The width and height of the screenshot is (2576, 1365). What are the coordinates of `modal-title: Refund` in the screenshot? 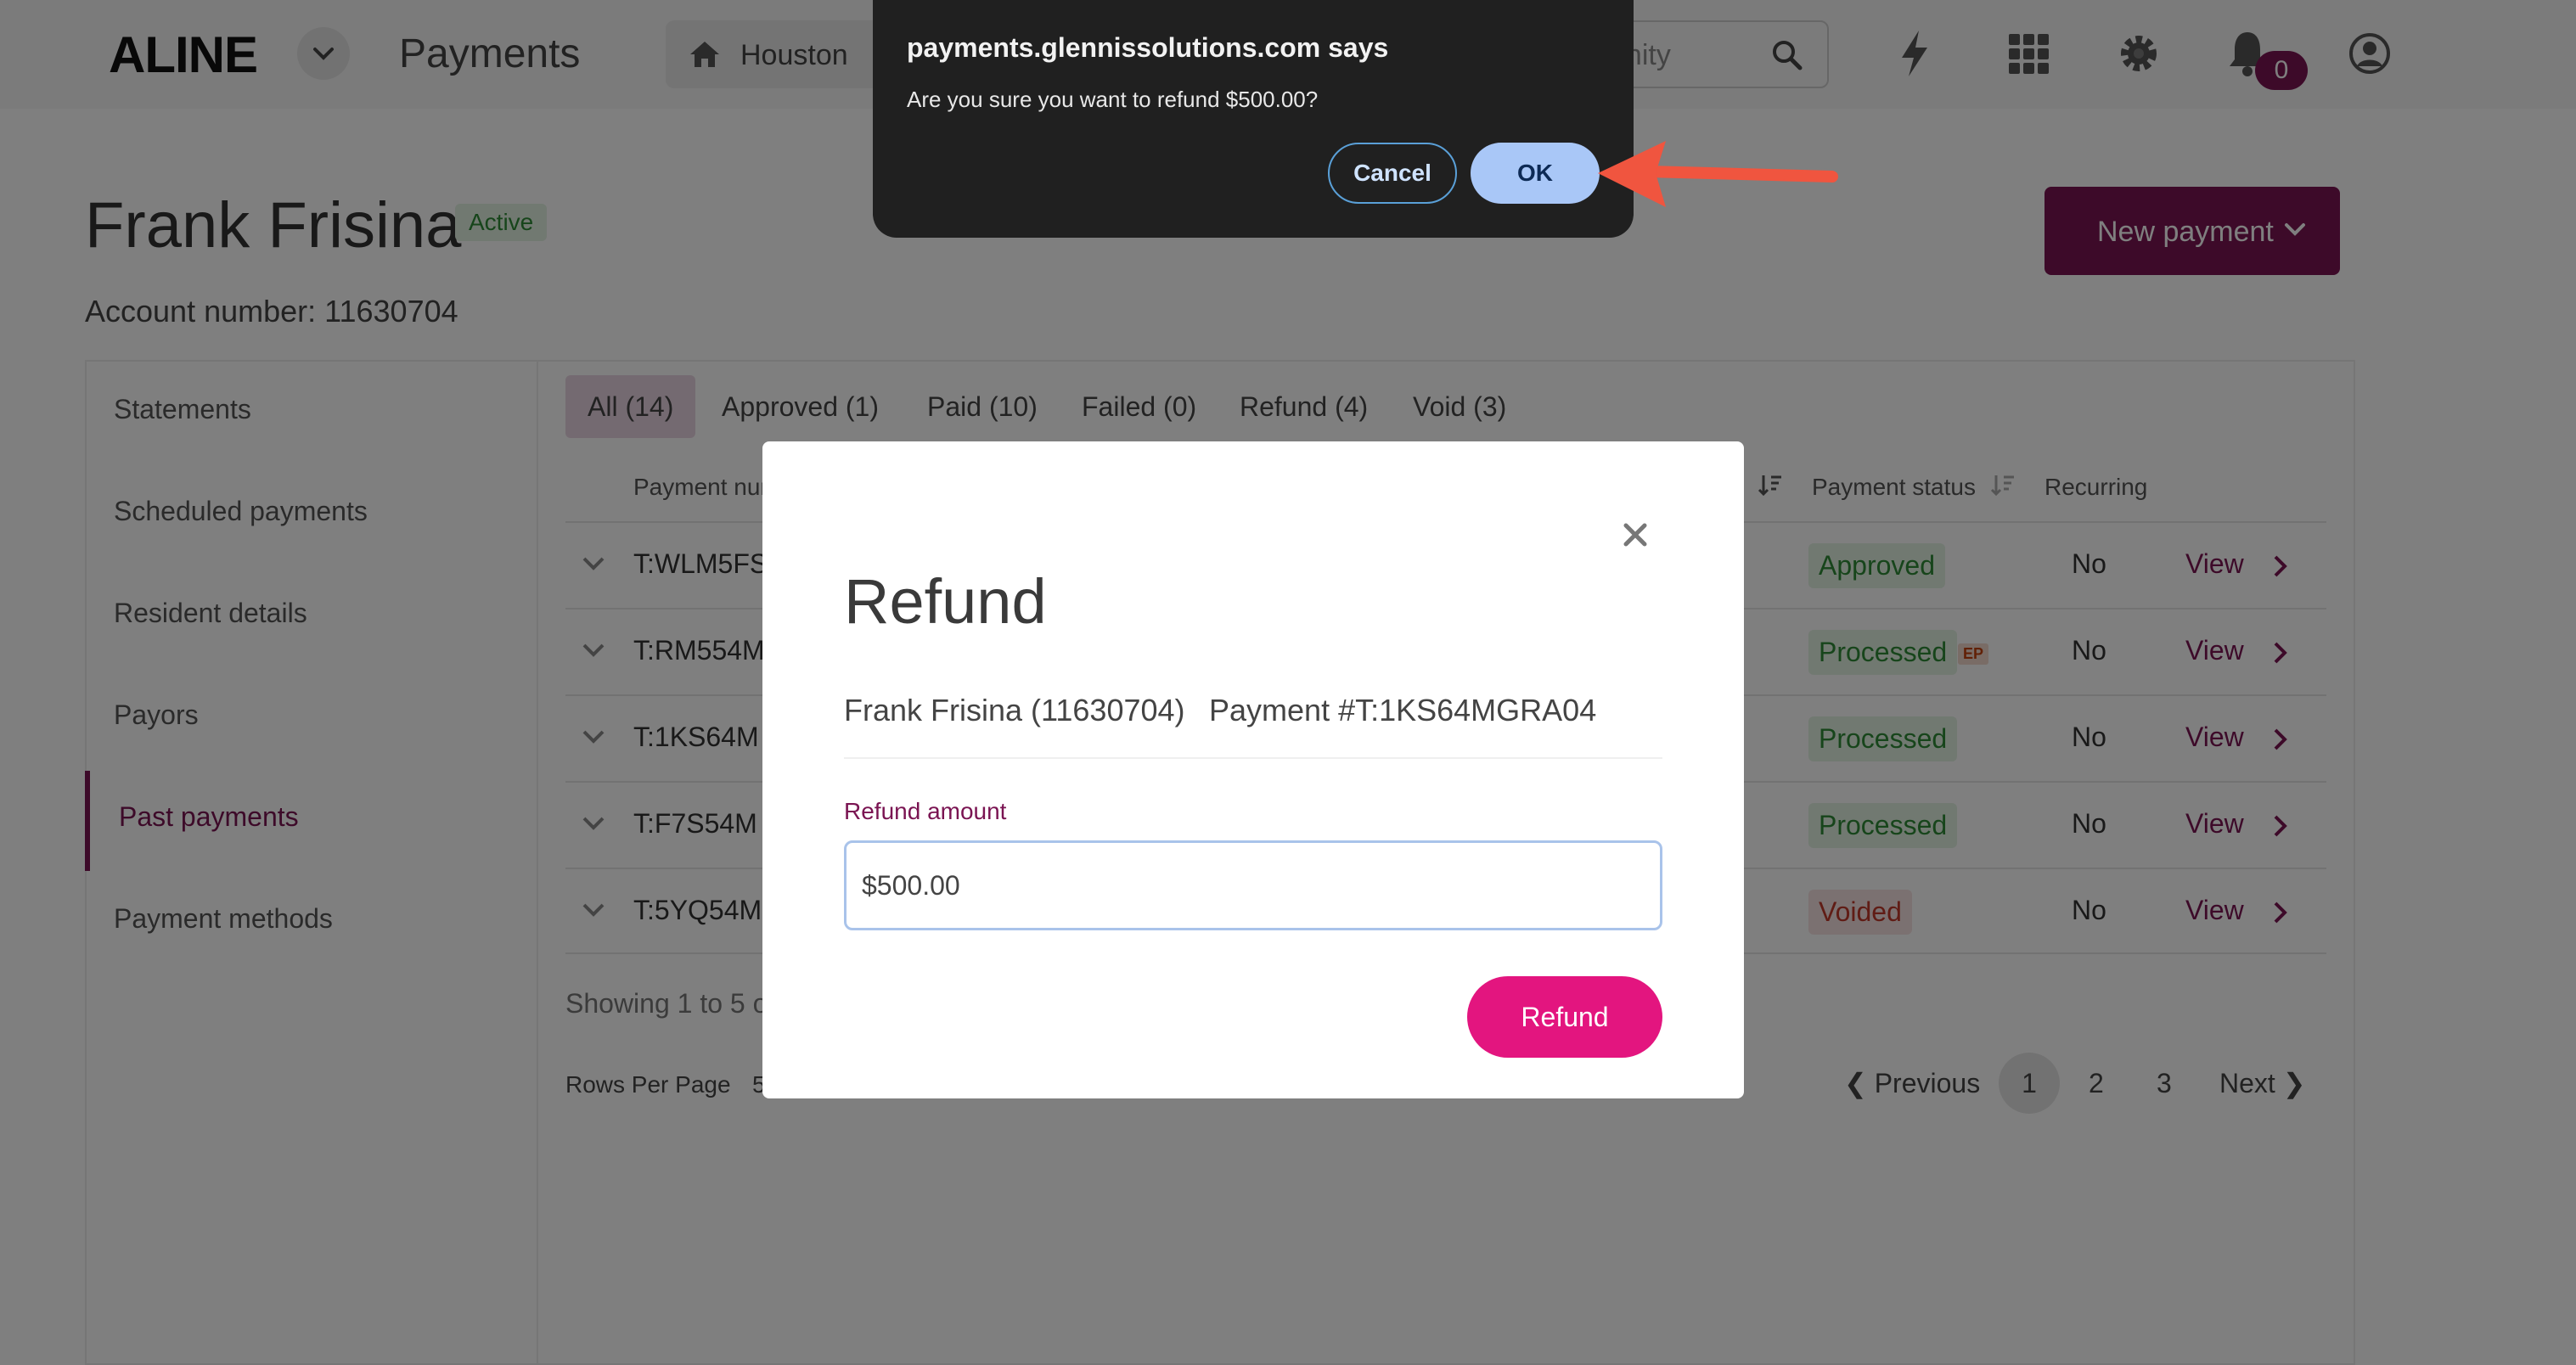 It's located at (945, 601).